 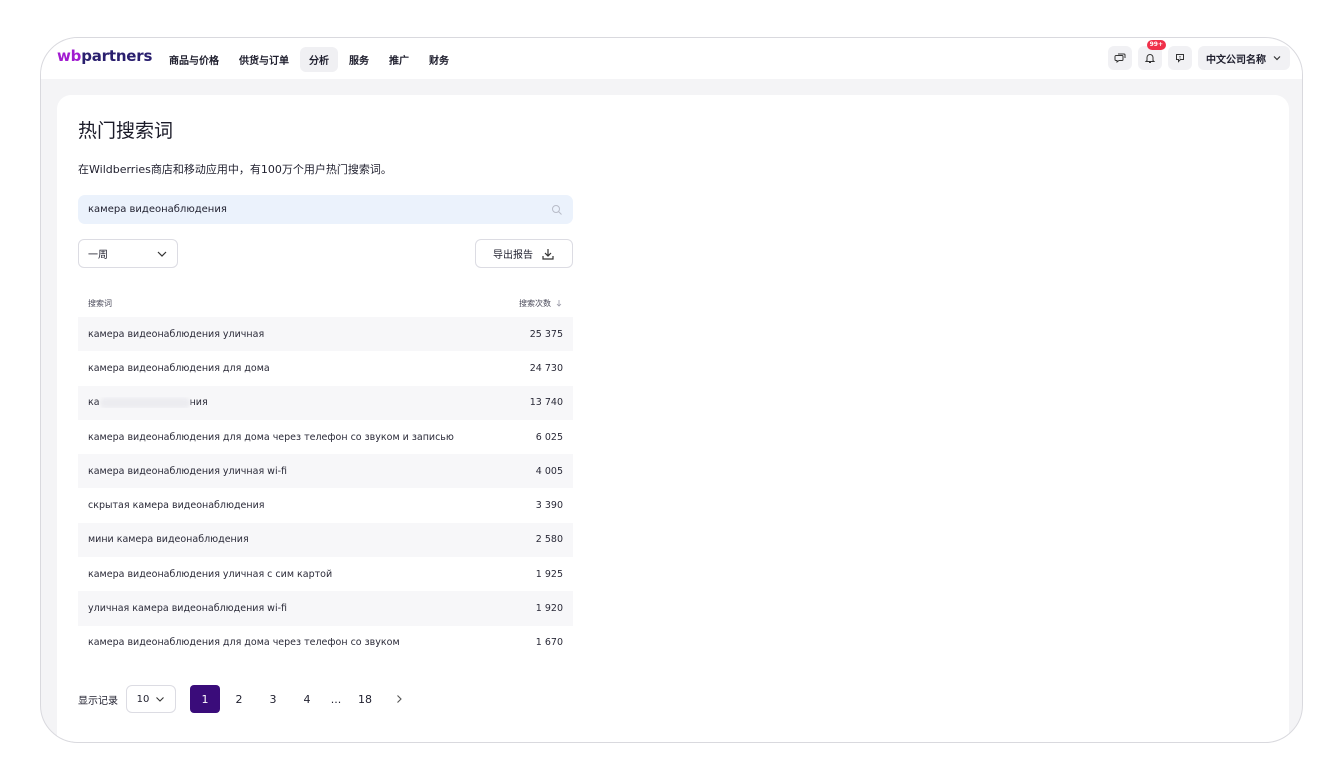 I want to click on nav-item-promotion: 推广, so click(x=399, y=59).